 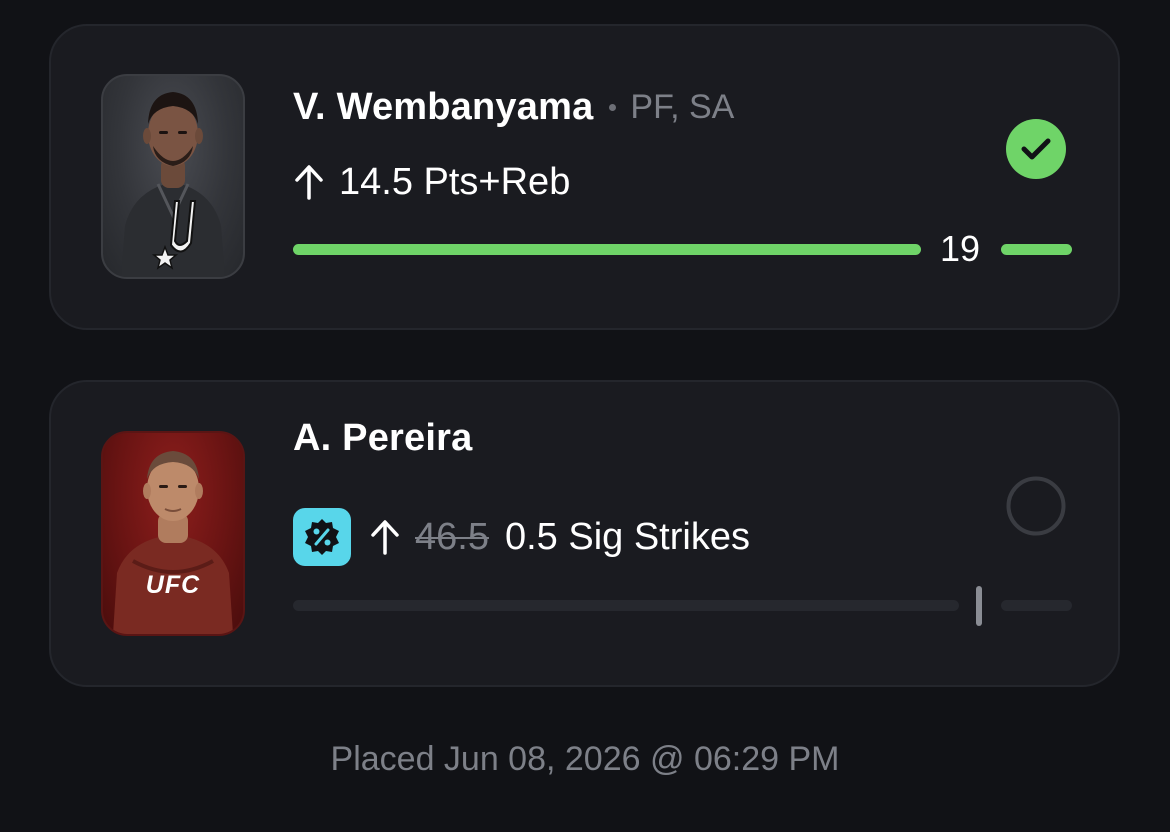 I want to click on placed-timestamp: Placed Jun 08, 2026 @ 06:29 PM, so click(x=585, y=759).